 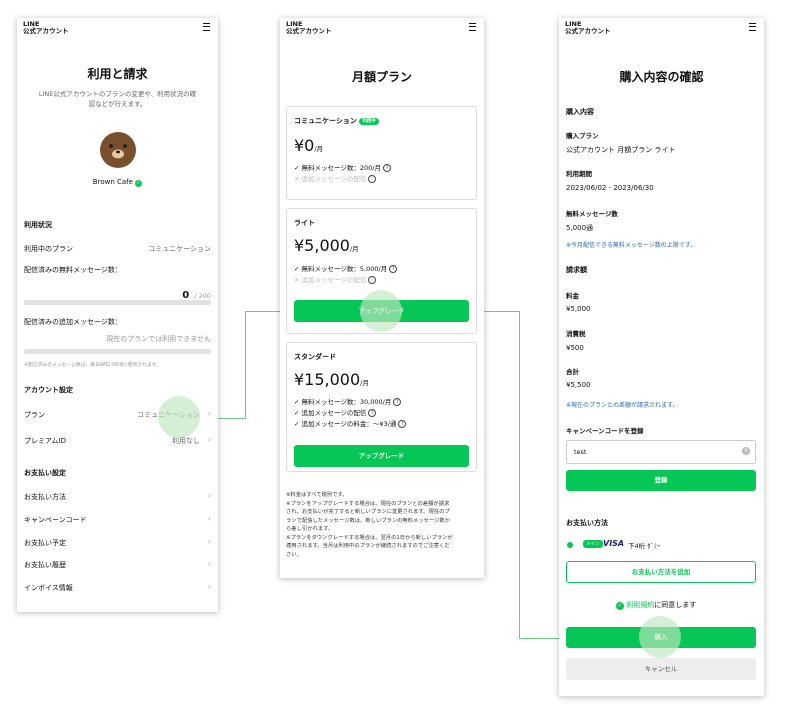 I want to click on total-label: 合計, so click(x=572, y=372).